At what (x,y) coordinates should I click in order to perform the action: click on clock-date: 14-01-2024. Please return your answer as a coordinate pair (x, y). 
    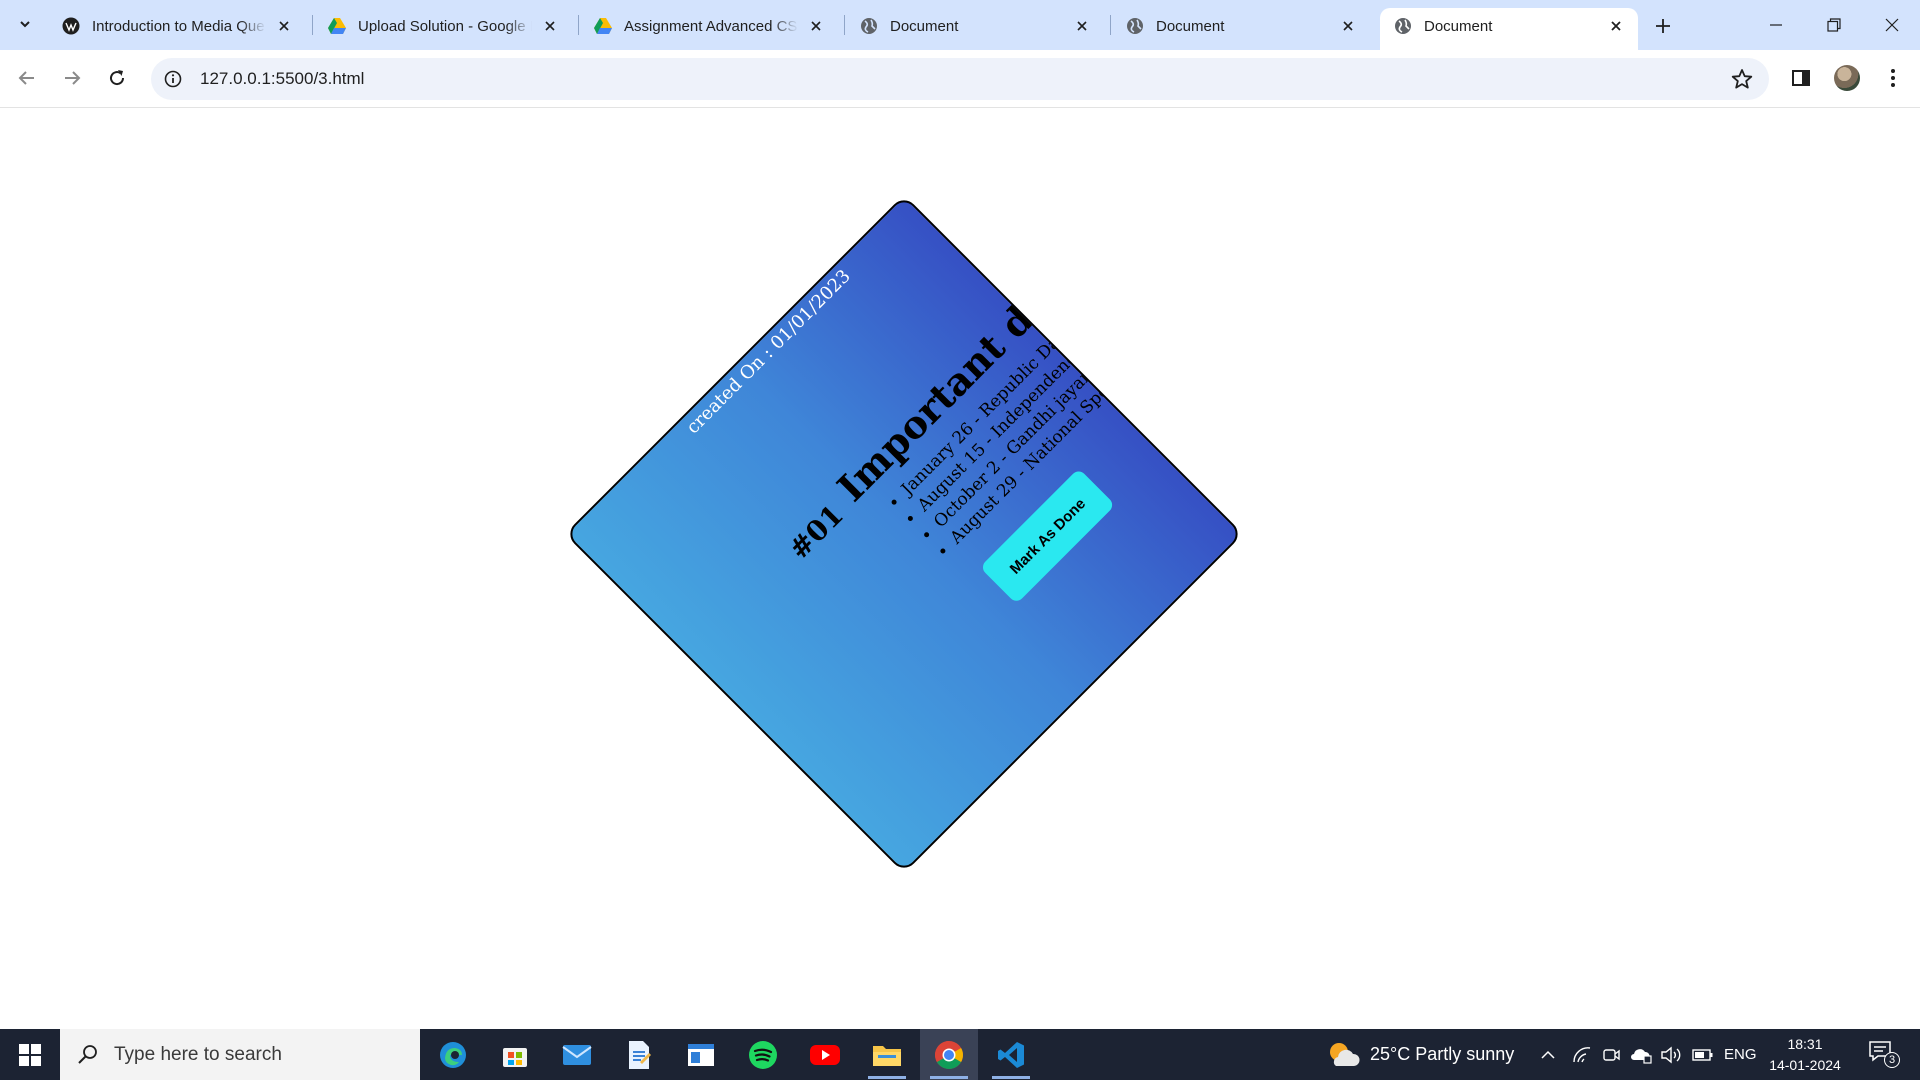
    Looking at the image, I should click on (1805, 1065).